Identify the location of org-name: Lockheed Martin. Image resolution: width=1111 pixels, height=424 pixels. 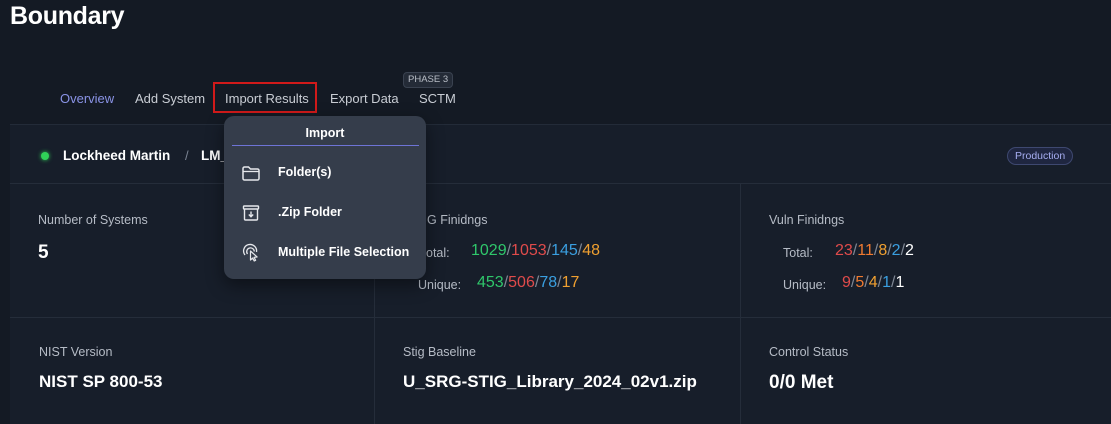
(116, 155).